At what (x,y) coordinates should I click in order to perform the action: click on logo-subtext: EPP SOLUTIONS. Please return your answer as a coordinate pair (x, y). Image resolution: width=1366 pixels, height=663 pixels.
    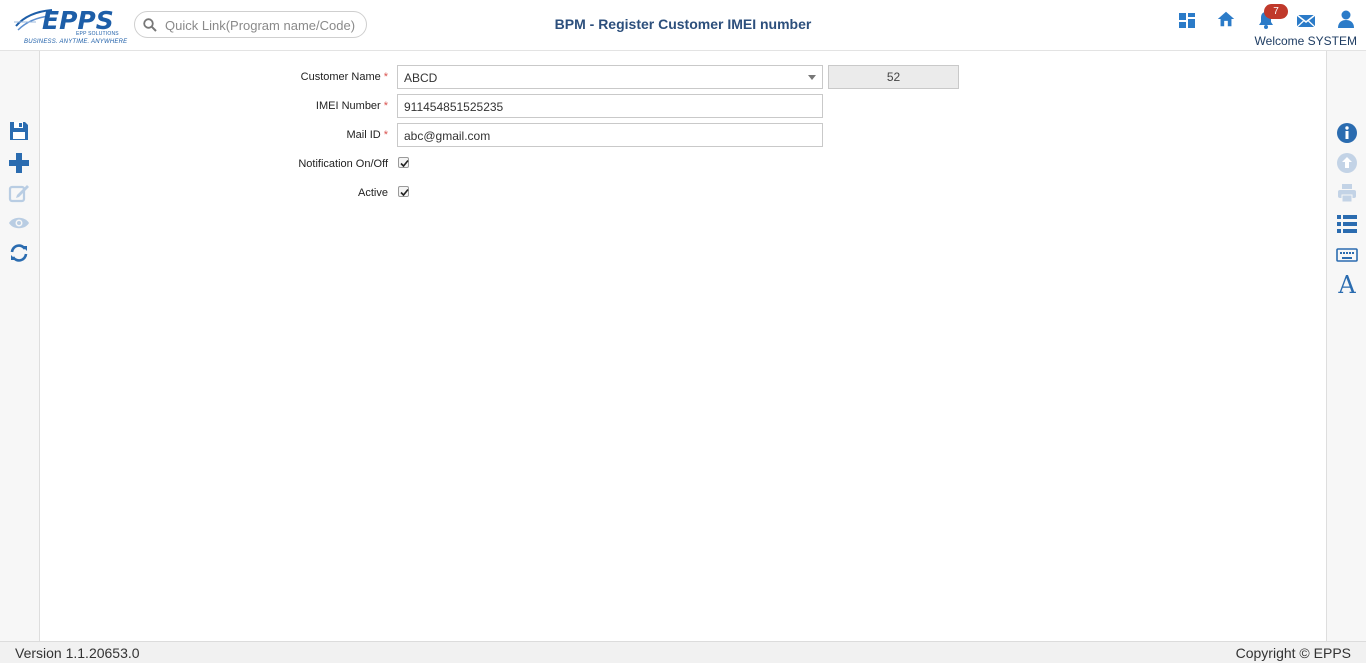
    Looking at the image, I should click on (97, 34).